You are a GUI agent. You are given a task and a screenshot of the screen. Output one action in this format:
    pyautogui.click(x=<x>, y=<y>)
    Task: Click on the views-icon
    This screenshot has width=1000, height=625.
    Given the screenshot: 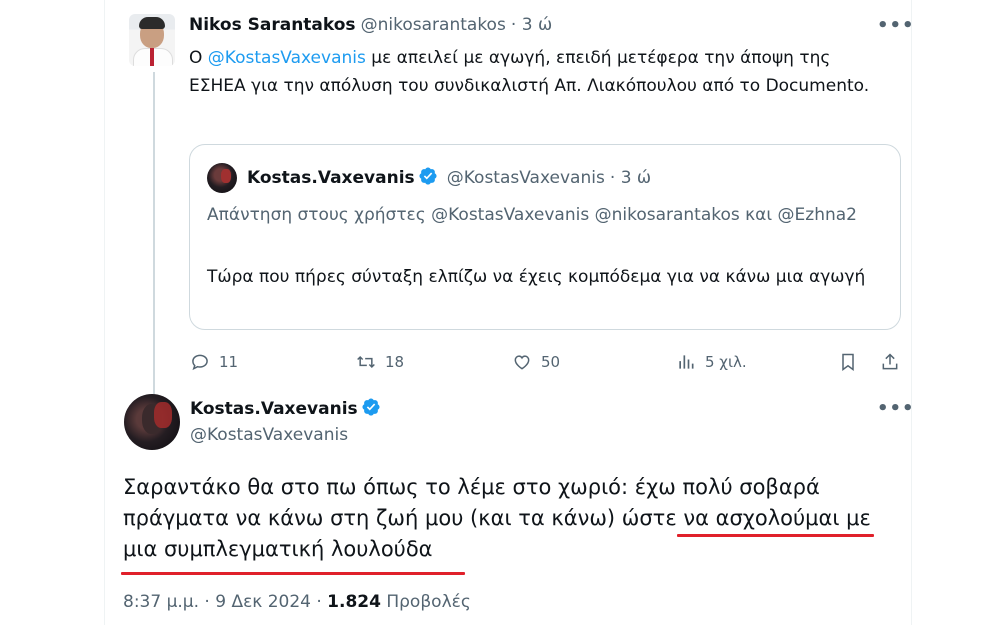 What is the action you would take?
    pyautogui.click(x=686, y=362)
    